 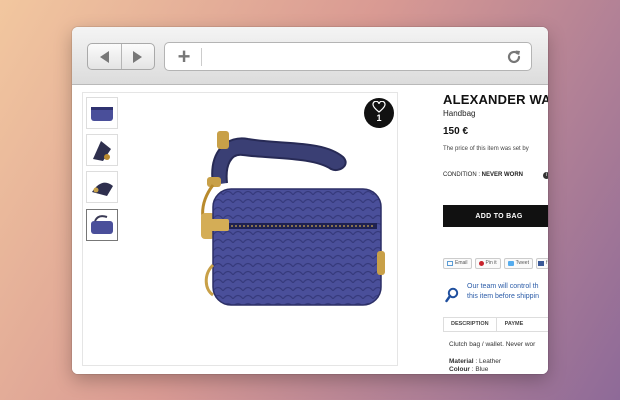 What do you see at coordinates (495, 99) in the screenshot?
I see `product-title: ALEXANDER WANG` at bounding box center [495, 99].